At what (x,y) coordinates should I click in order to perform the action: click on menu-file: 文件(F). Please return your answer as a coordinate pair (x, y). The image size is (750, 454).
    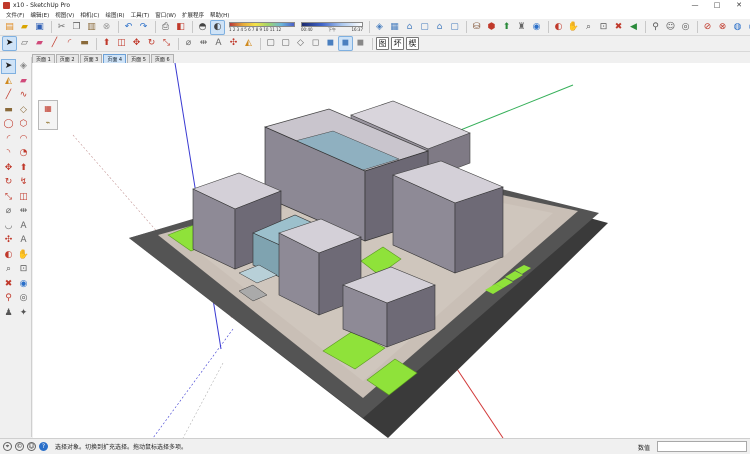
    Looking at the image, I should click on (15, 15).